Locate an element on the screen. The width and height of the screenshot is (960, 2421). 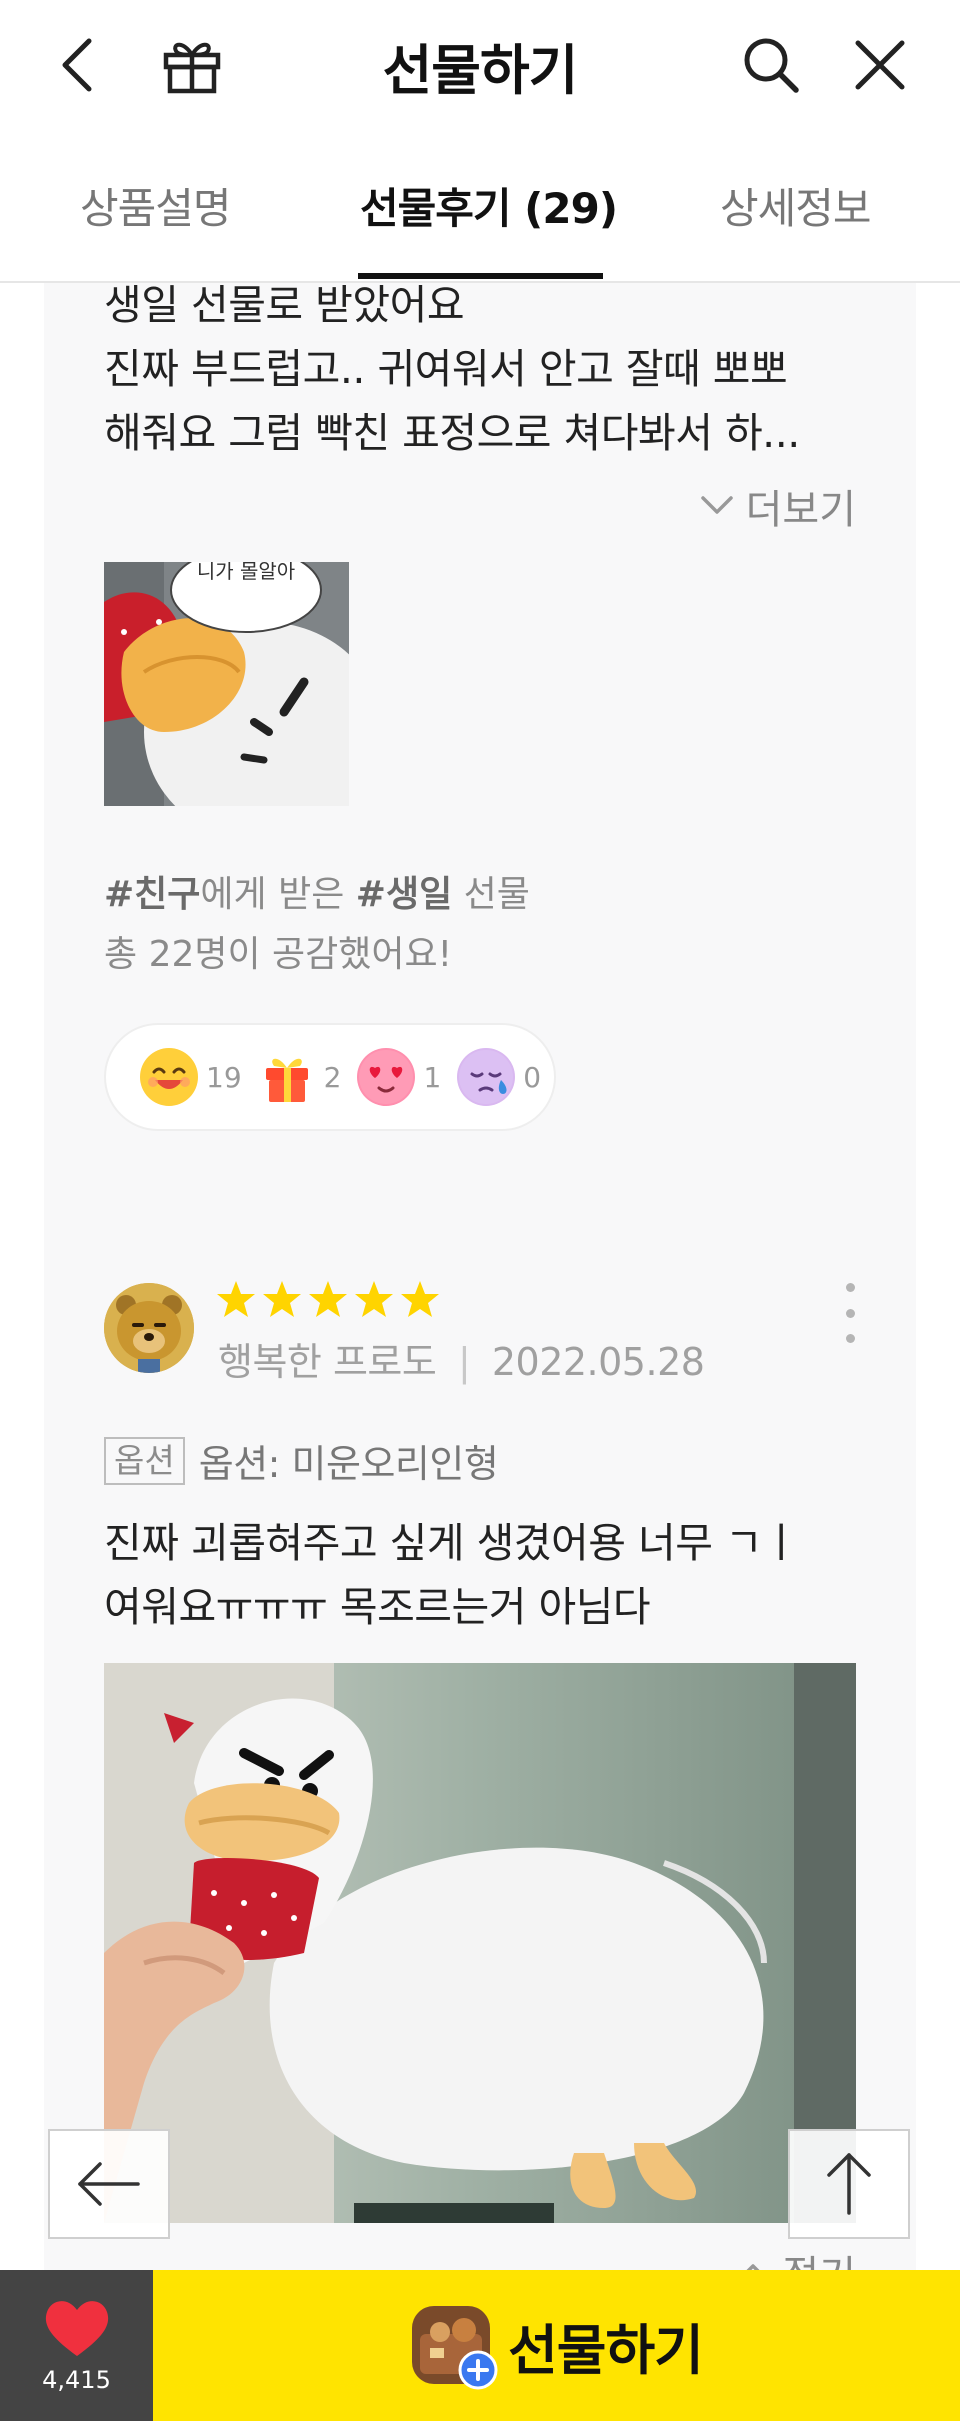
review-meta: 행복한 프로도 | 2022.05.28 is located at coordinates (461, 1358).